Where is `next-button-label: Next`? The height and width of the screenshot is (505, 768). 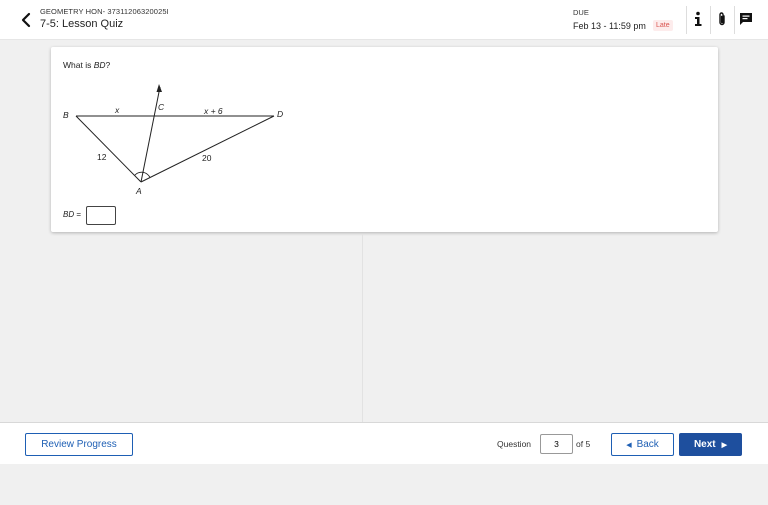 next-button-label: Next is located at coordinates (704, 444).